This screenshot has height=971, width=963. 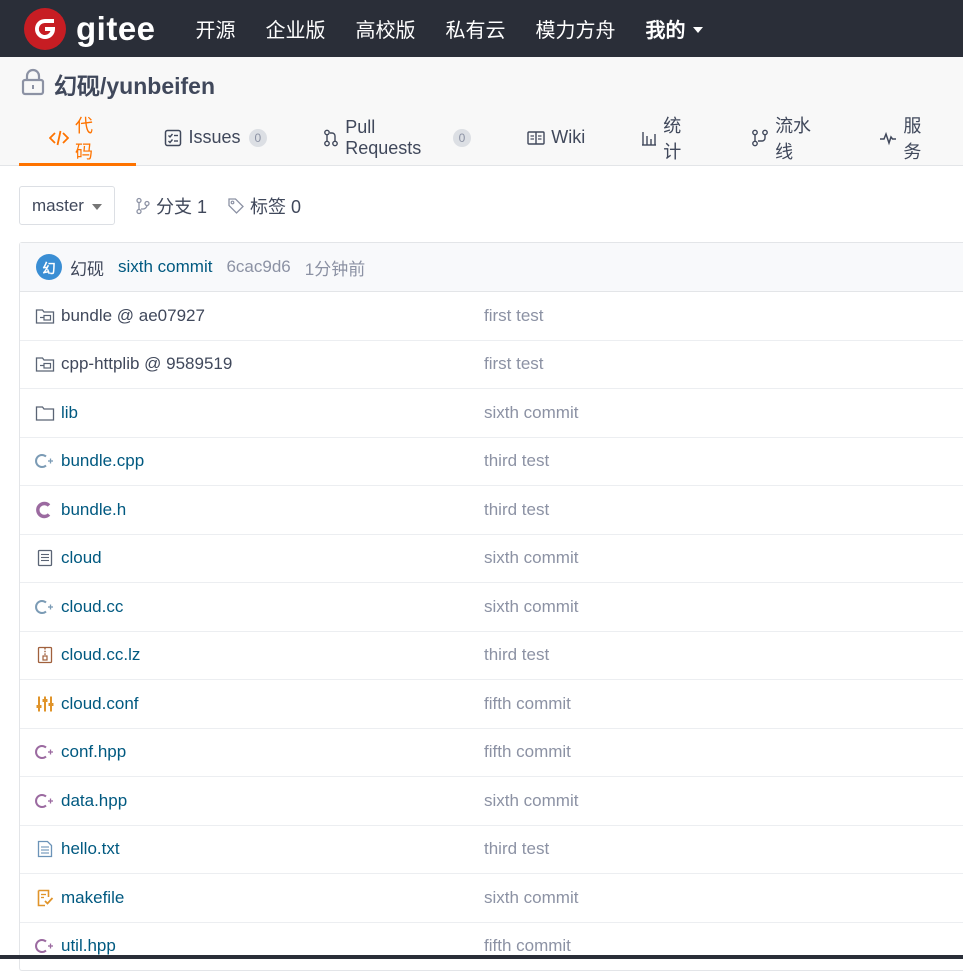 What do you see at coordinates (568, 137) in the screenshot?
I see `tab-wiki-label: Wiki` at bounding box center [568, 137].